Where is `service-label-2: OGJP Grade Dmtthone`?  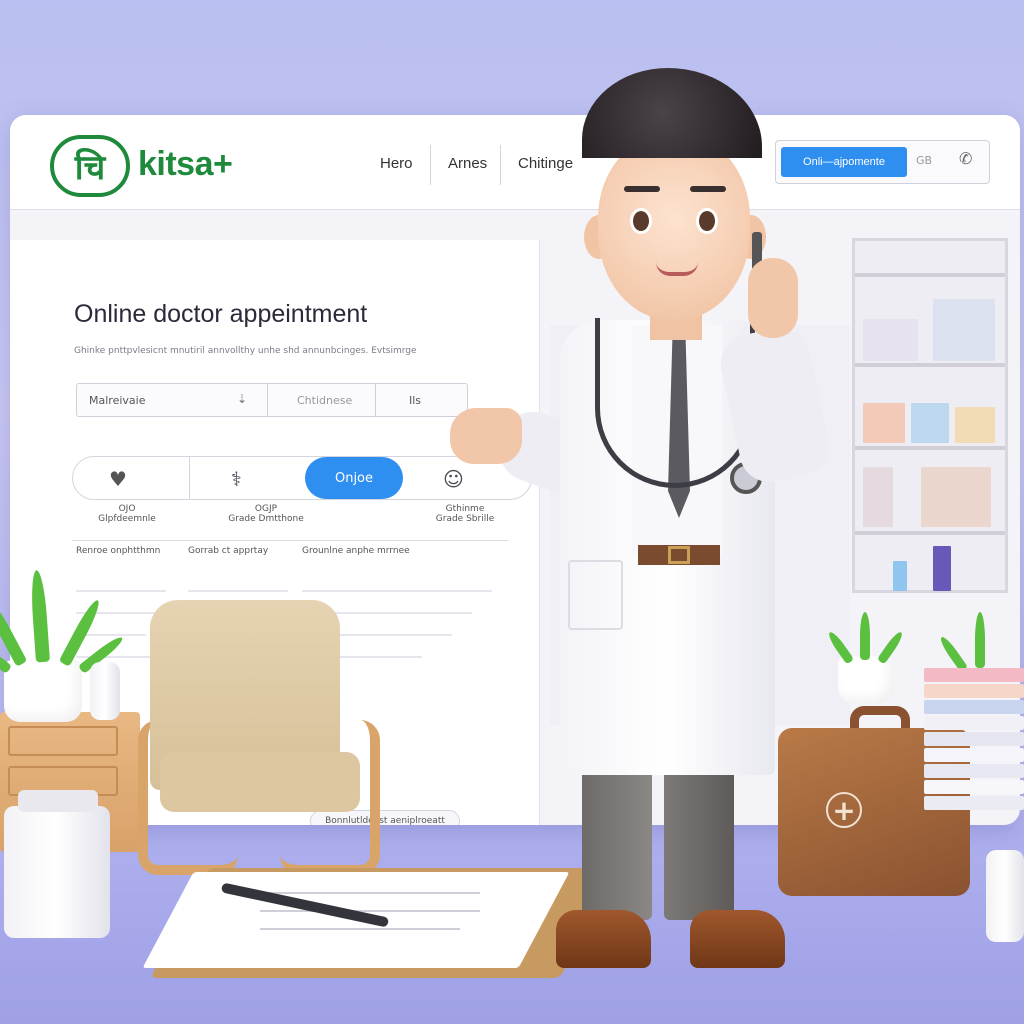 service-label-2: OGJP Grade Dmtthone is located at coordinates (266, 514).